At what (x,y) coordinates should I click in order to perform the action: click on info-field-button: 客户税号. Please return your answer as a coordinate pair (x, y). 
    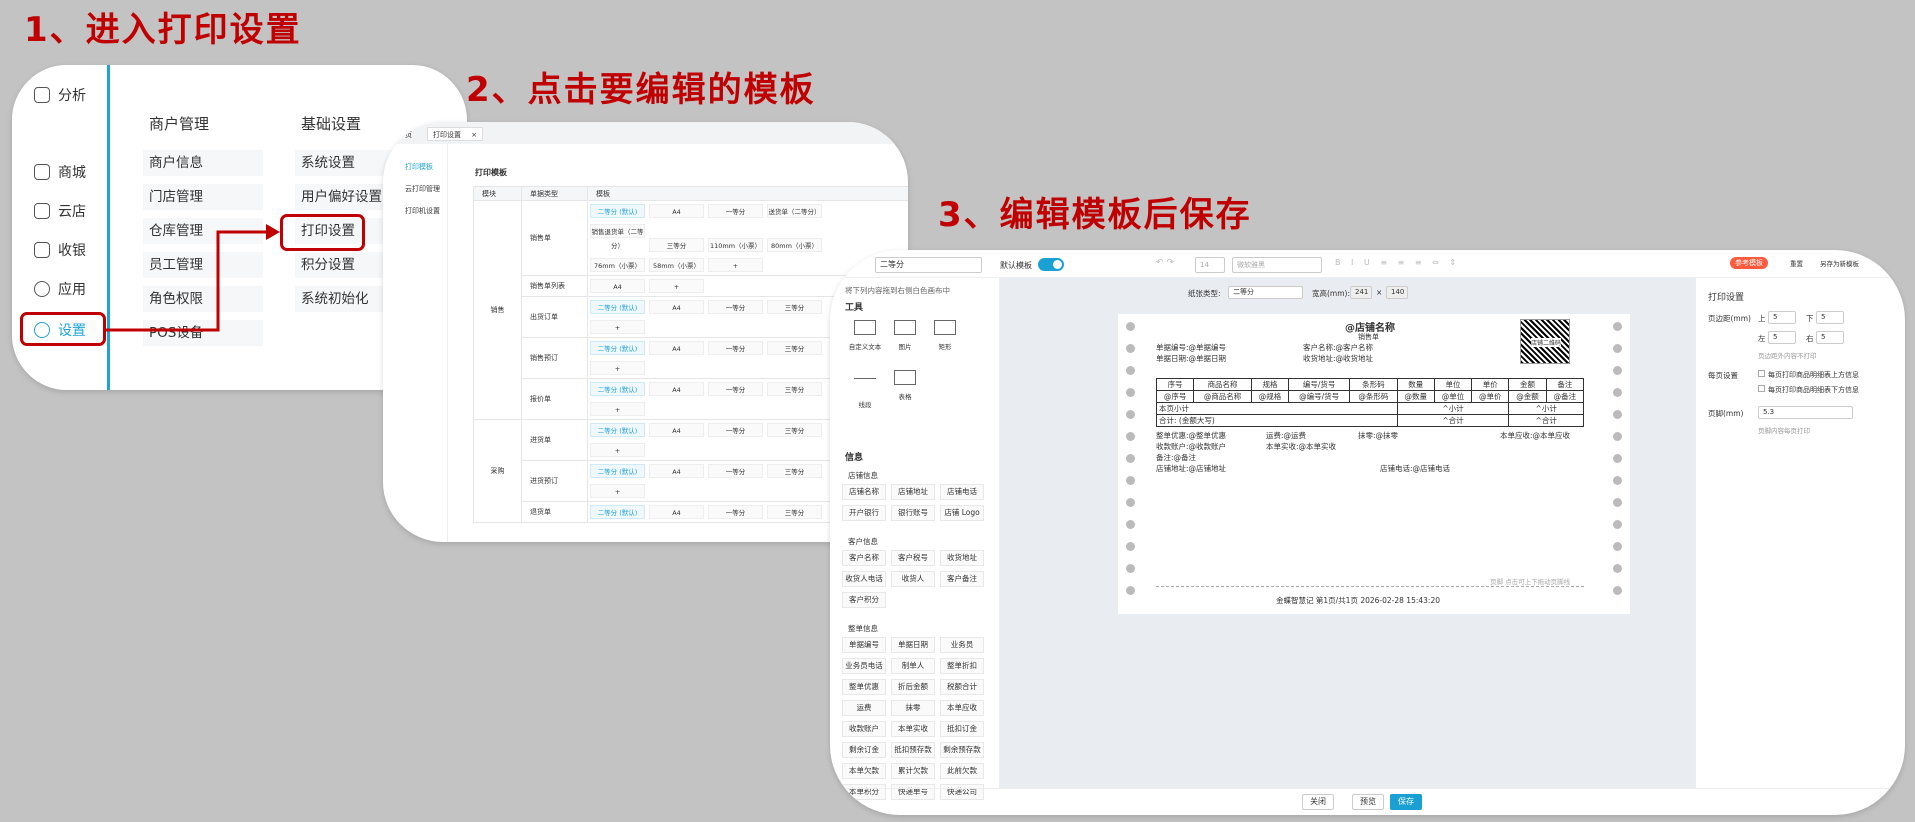
    Looking at the image, I should click on (913, 558).